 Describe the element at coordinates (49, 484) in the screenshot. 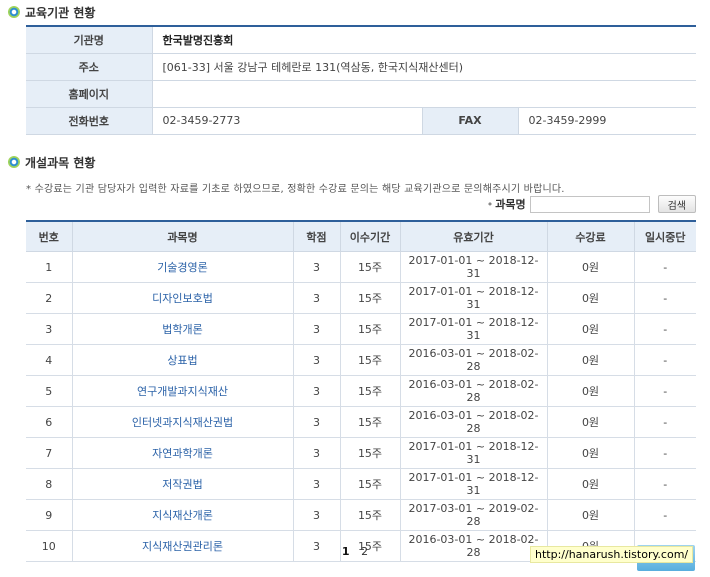

I see `course-no-cell: 8` at that location.